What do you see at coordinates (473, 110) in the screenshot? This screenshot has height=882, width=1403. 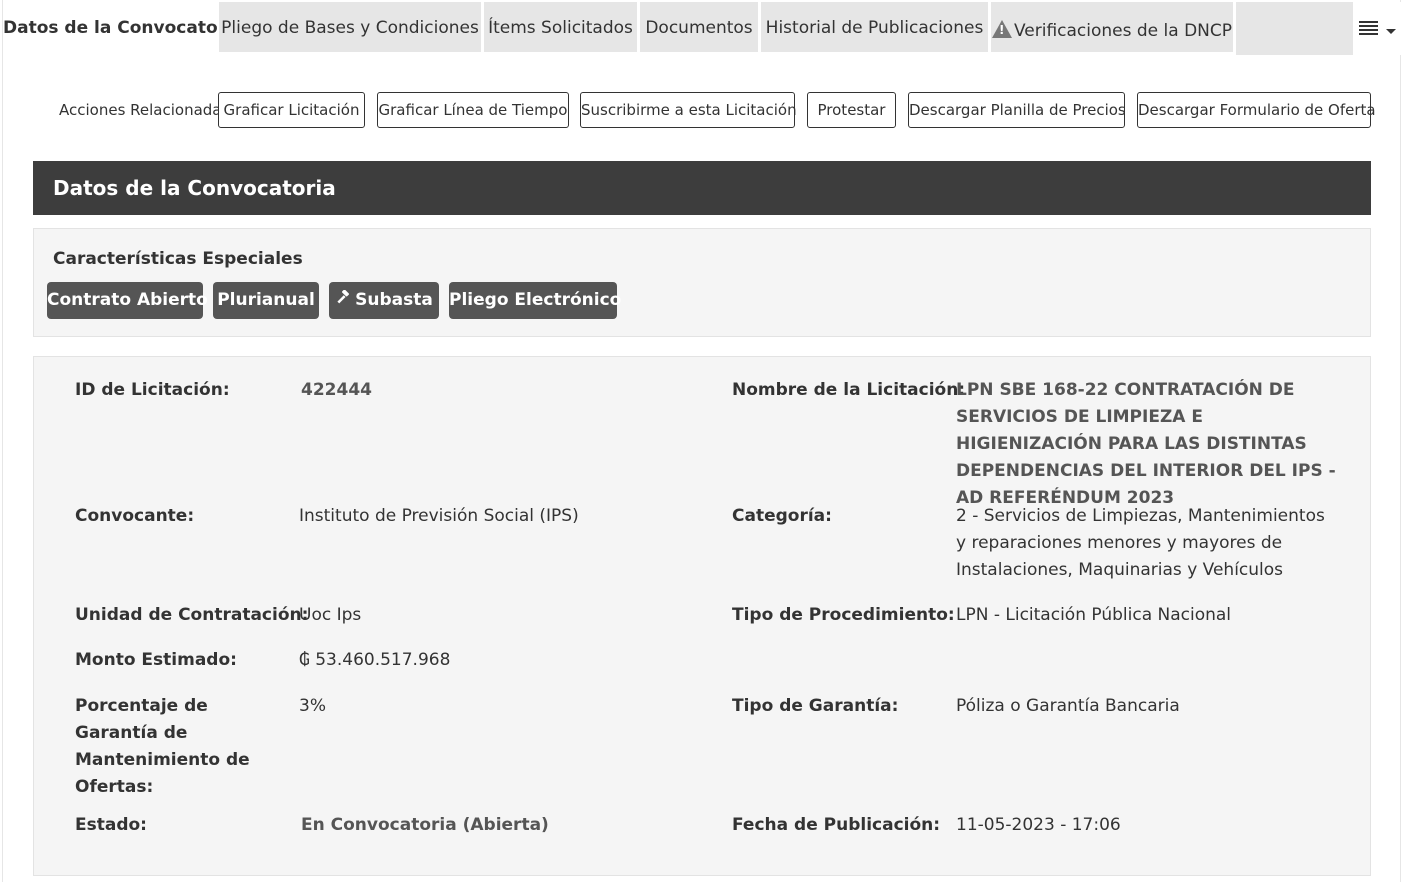 I see `graficar-linea-tiempo-button: Graficar Línea de Tiempo` at bounding box center [473, 110].